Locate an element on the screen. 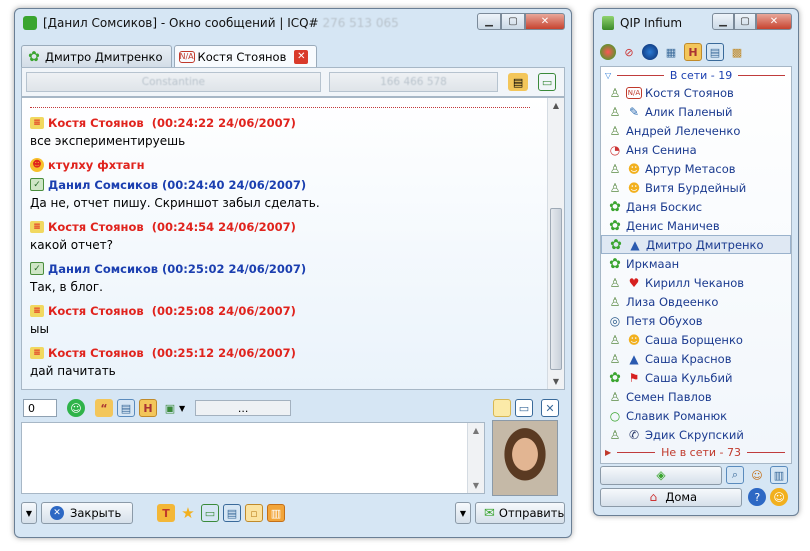  status-message: ☻ ктулху фхтагн is located at coordinates (286, 164).